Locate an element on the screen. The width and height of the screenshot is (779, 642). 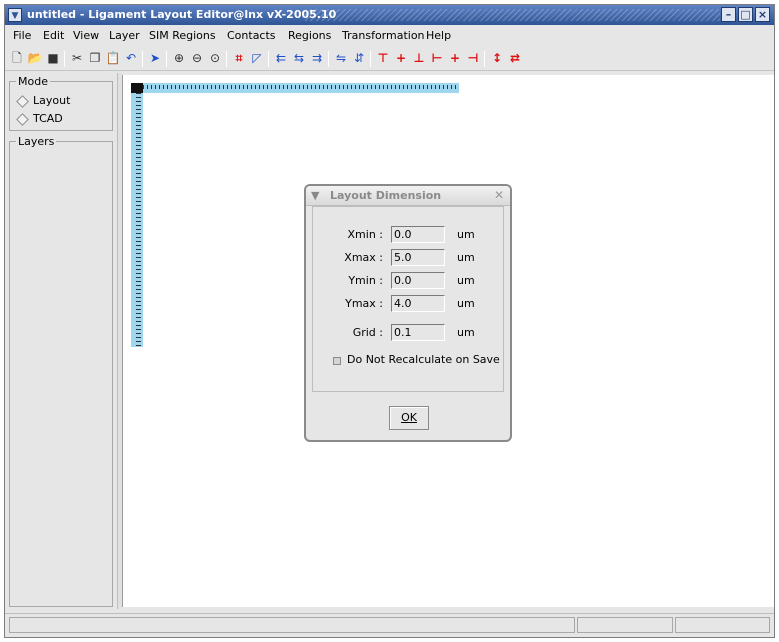
menu-transformation: Transformation is located at coordinates (383, 35).